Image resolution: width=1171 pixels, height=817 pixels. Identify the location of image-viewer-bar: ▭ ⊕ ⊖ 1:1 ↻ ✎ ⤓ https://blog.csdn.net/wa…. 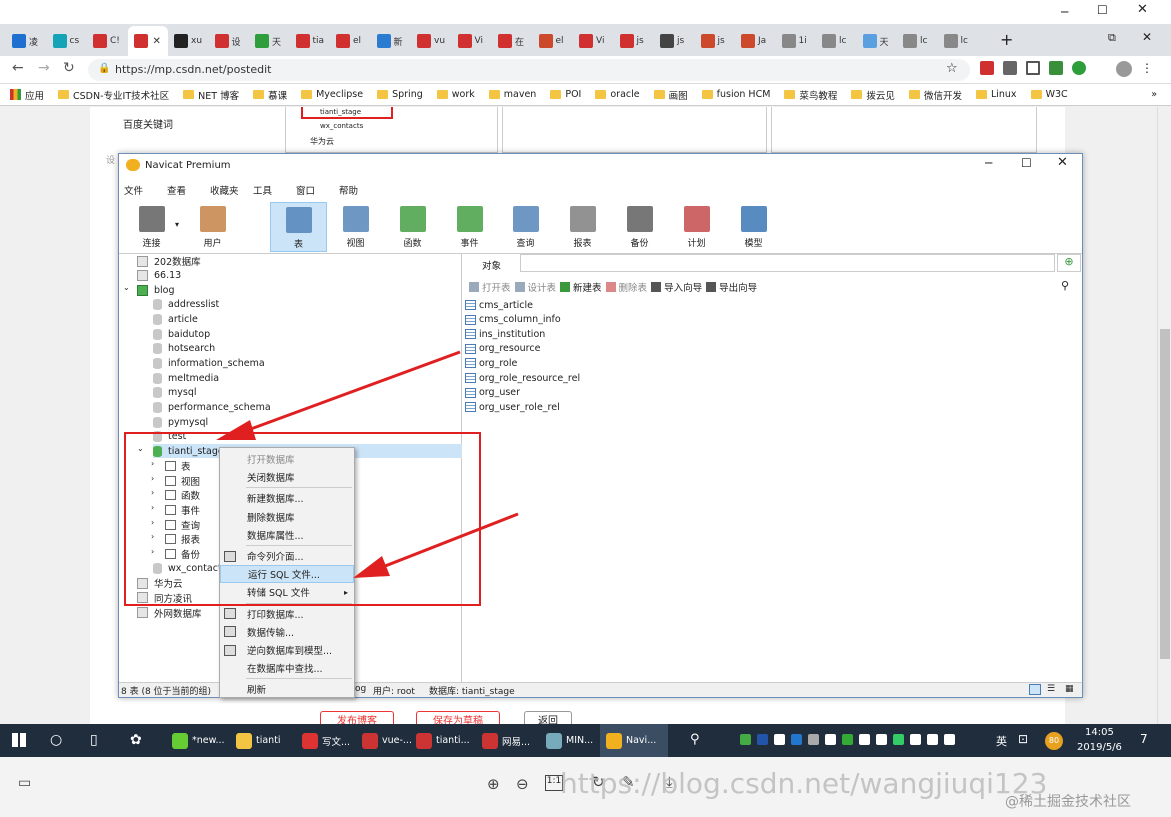
(585, 787).